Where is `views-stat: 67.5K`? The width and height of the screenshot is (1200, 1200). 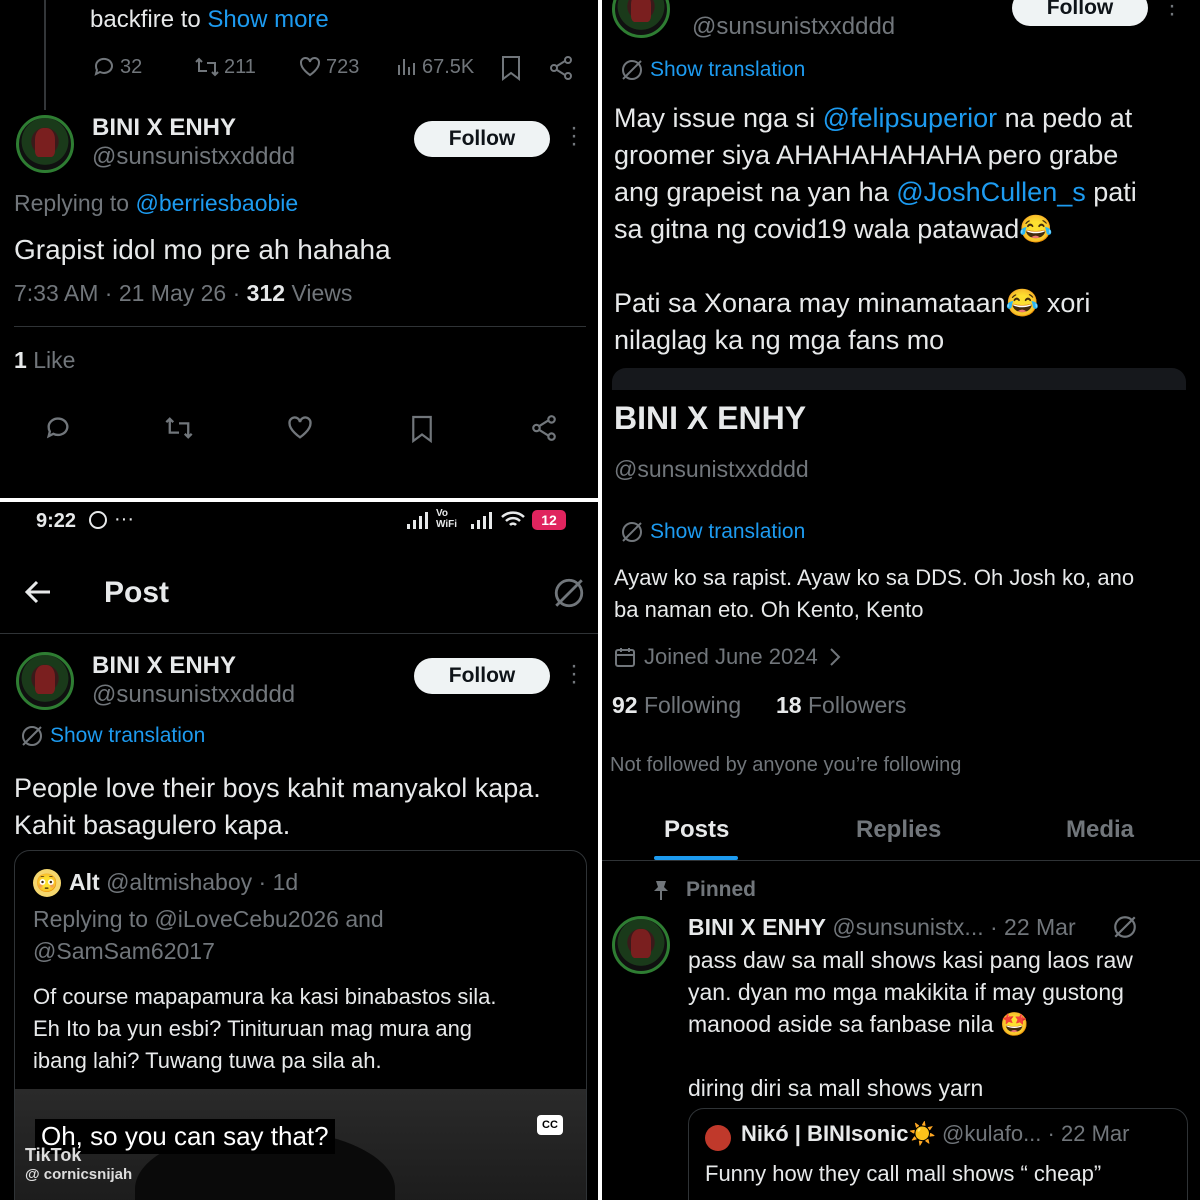 views-stat: 67.5K is located at coordinates (435, 67).